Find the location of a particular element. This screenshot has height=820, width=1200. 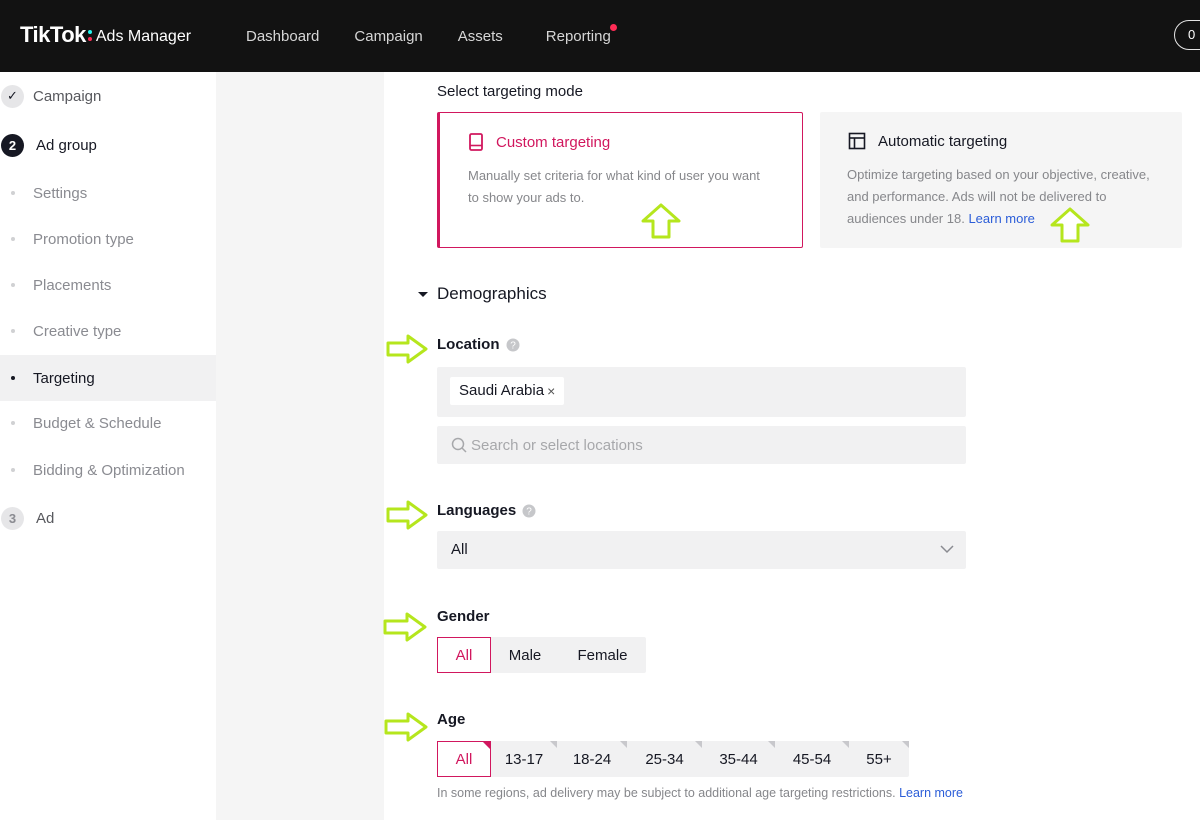

tiktok-ads-manager-logo: TikTok Ads Manager is located at coordinates (105, 35).